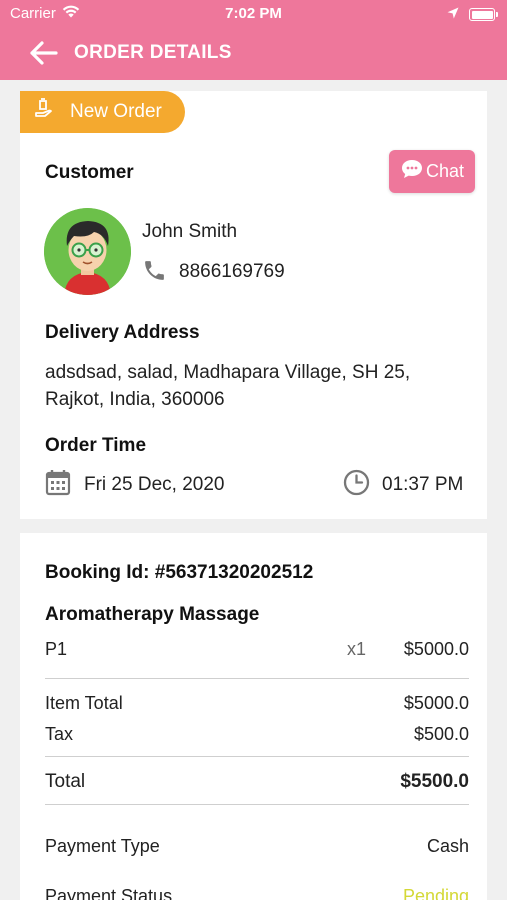  What do you see at coordinates (152, 614) in the screenshot?
I see `service-name: Aromatherapy Massage` at bounding box center [152, 614].